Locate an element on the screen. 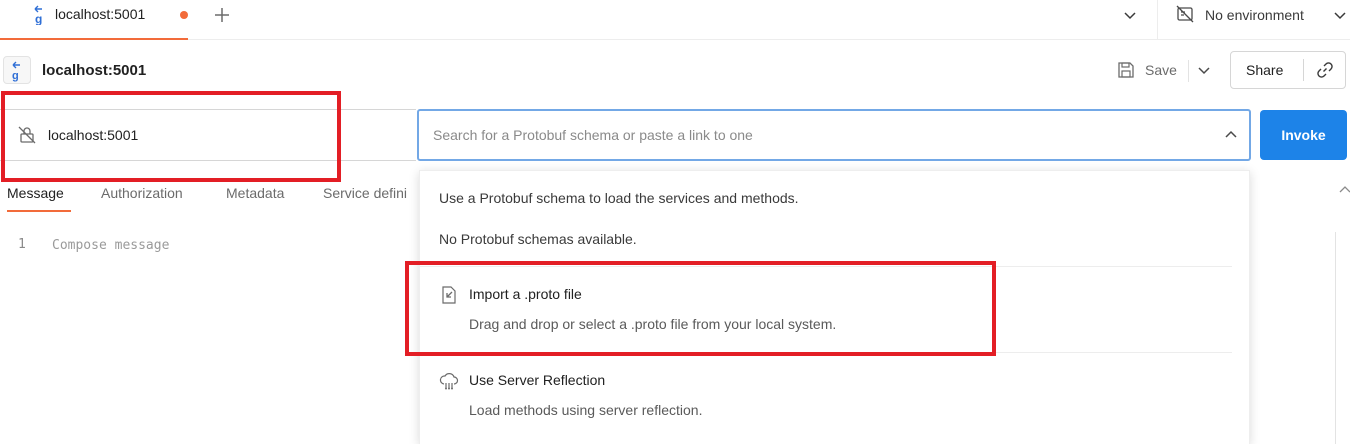  tab-metadata: Metadata is located at coordinates (255, 193).